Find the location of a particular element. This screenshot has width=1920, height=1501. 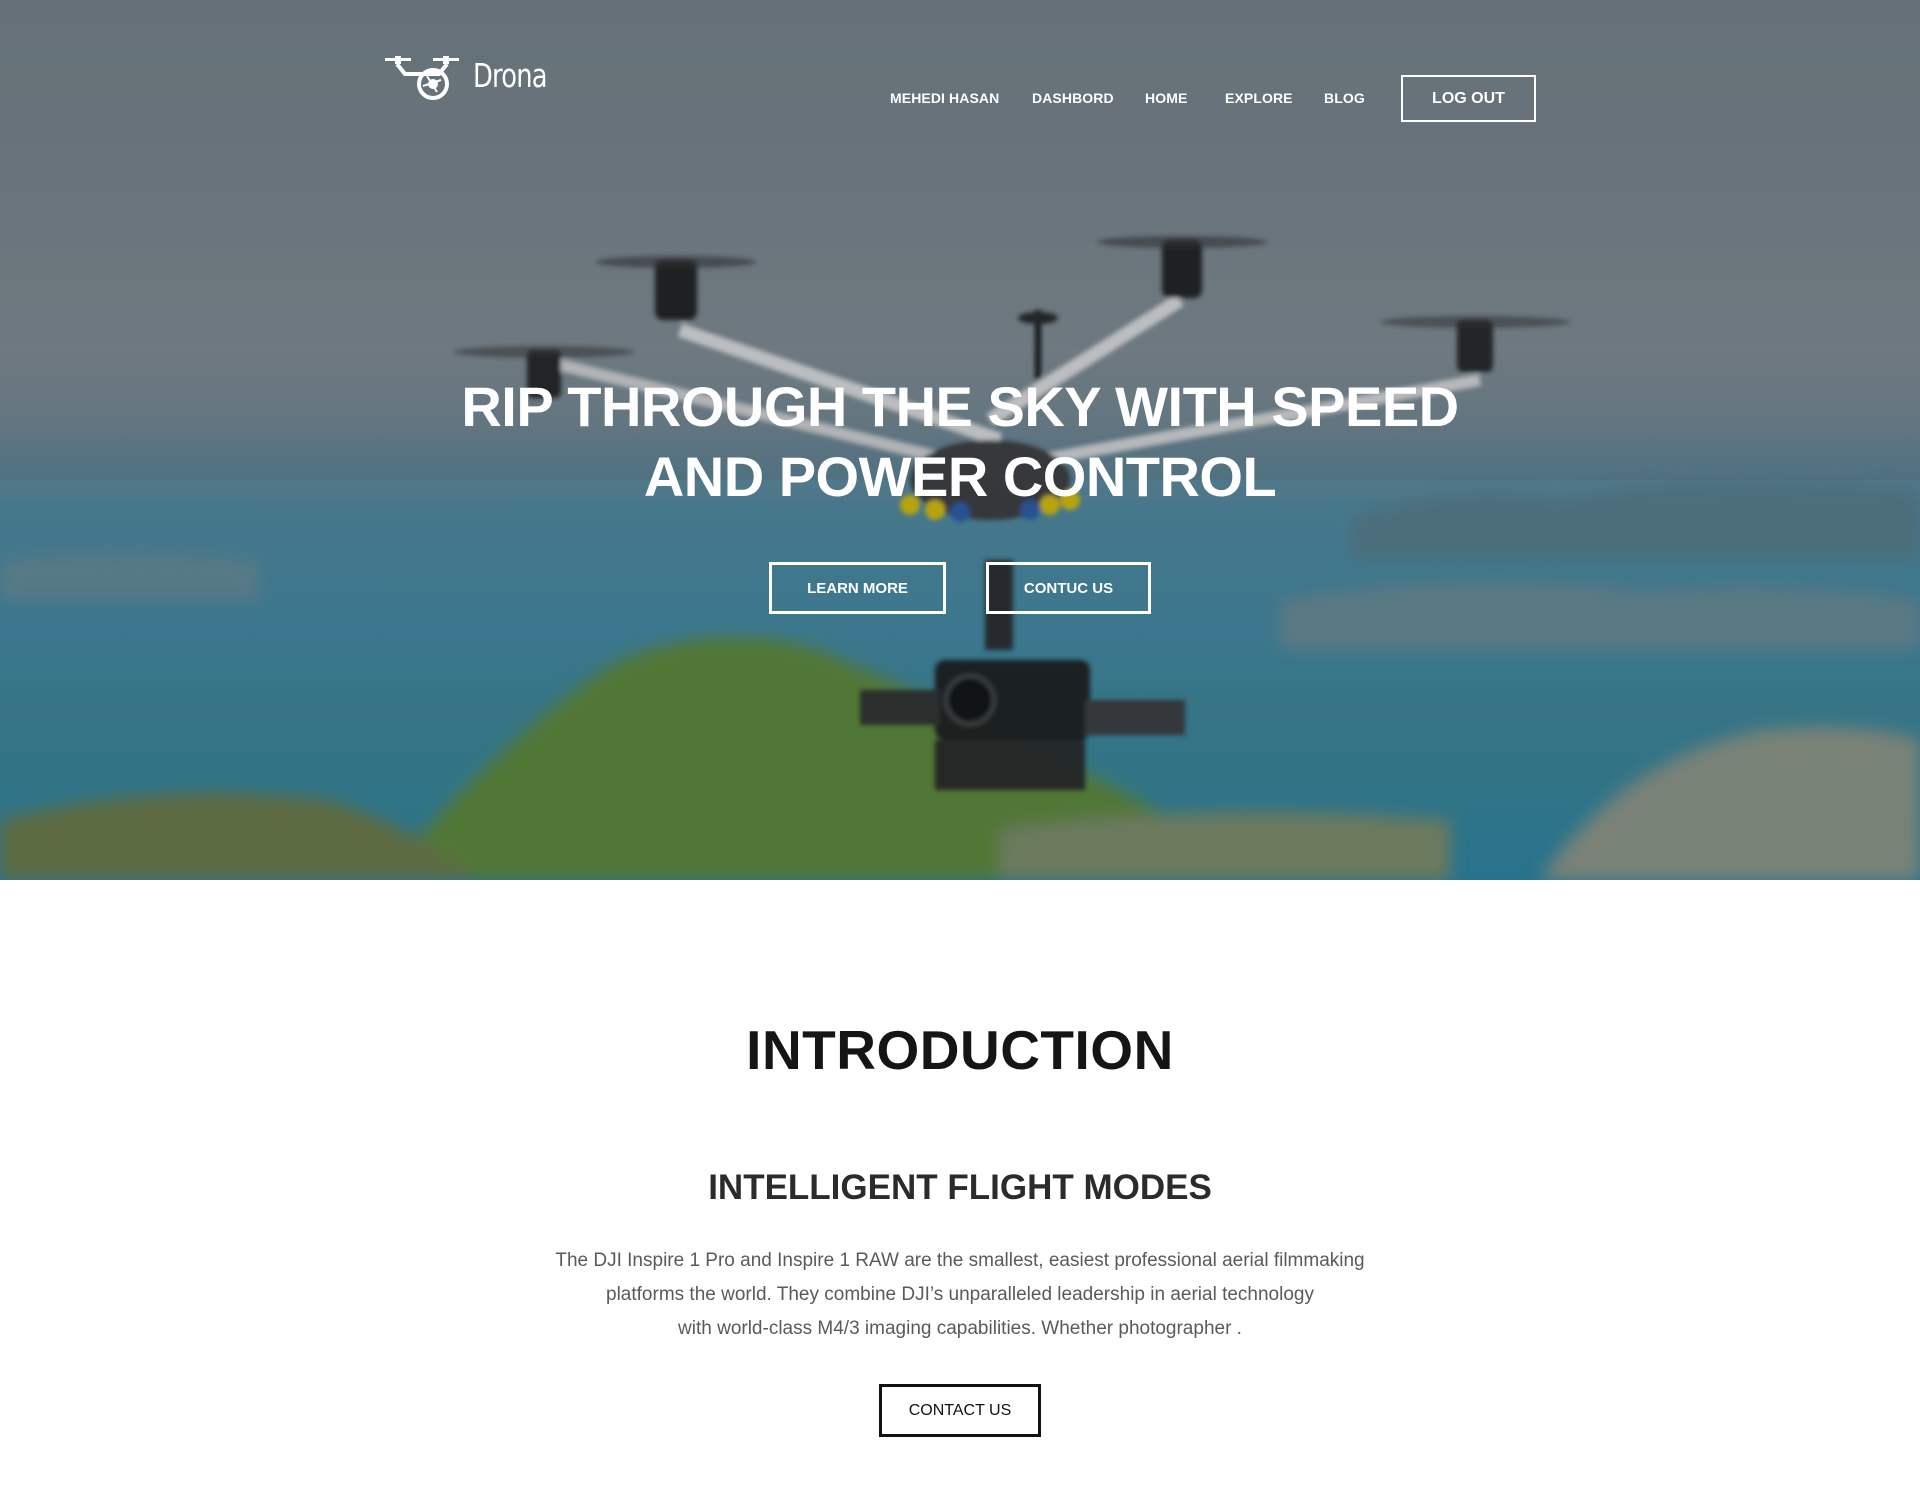

hero-title-line-1: RIP THROUGH THE SKY WITH SPEED is located at coordinates (960, 406).